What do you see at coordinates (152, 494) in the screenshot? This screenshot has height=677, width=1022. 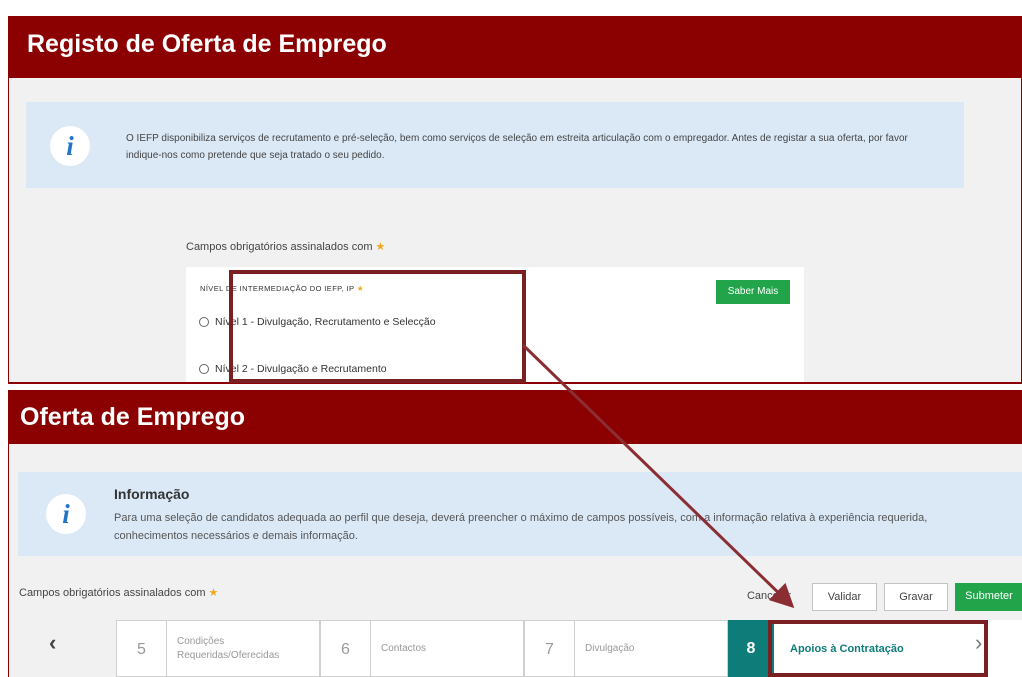 I see `info-title: Informação` at bounding box center [152, 494].